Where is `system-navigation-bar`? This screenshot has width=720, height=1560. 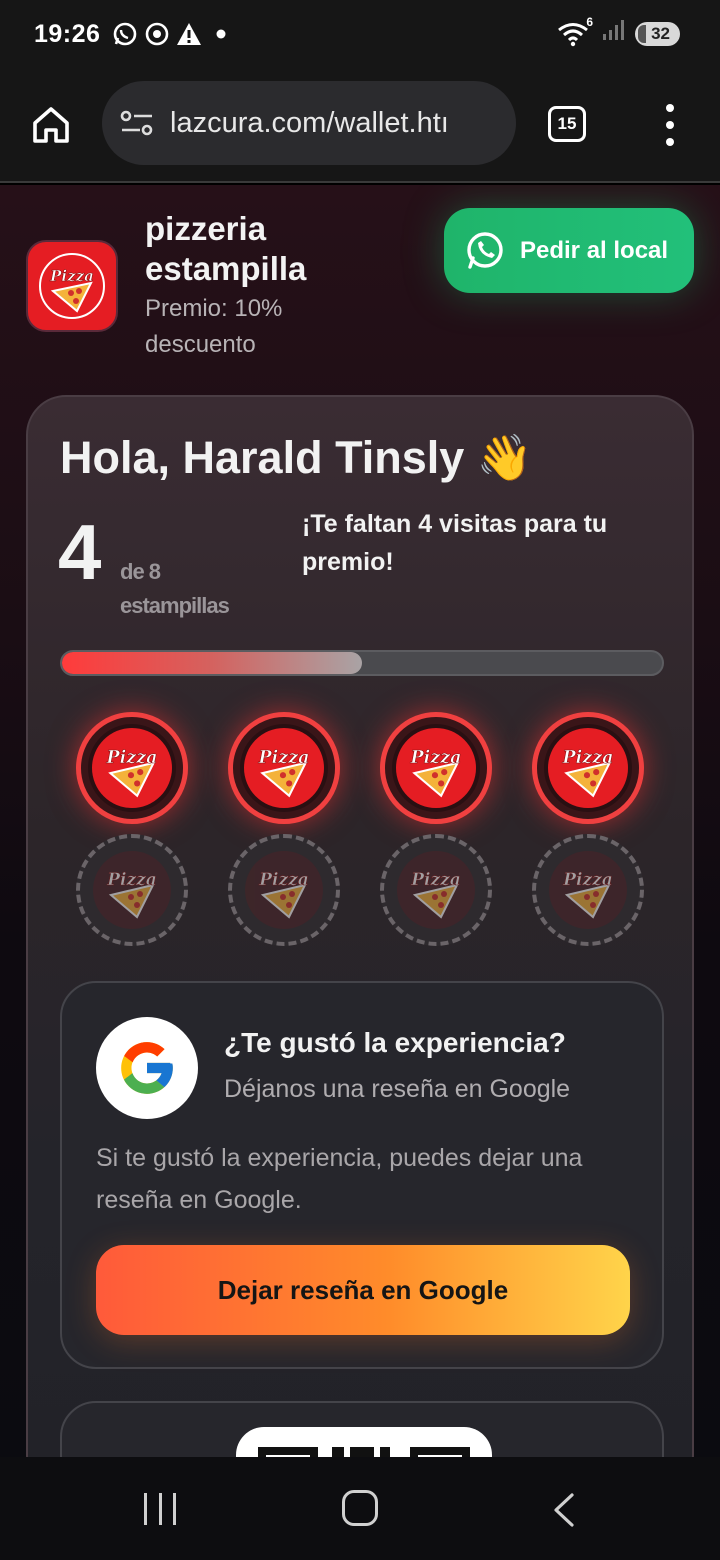
system-navigation-bar is located at coordinates (360, 1508).